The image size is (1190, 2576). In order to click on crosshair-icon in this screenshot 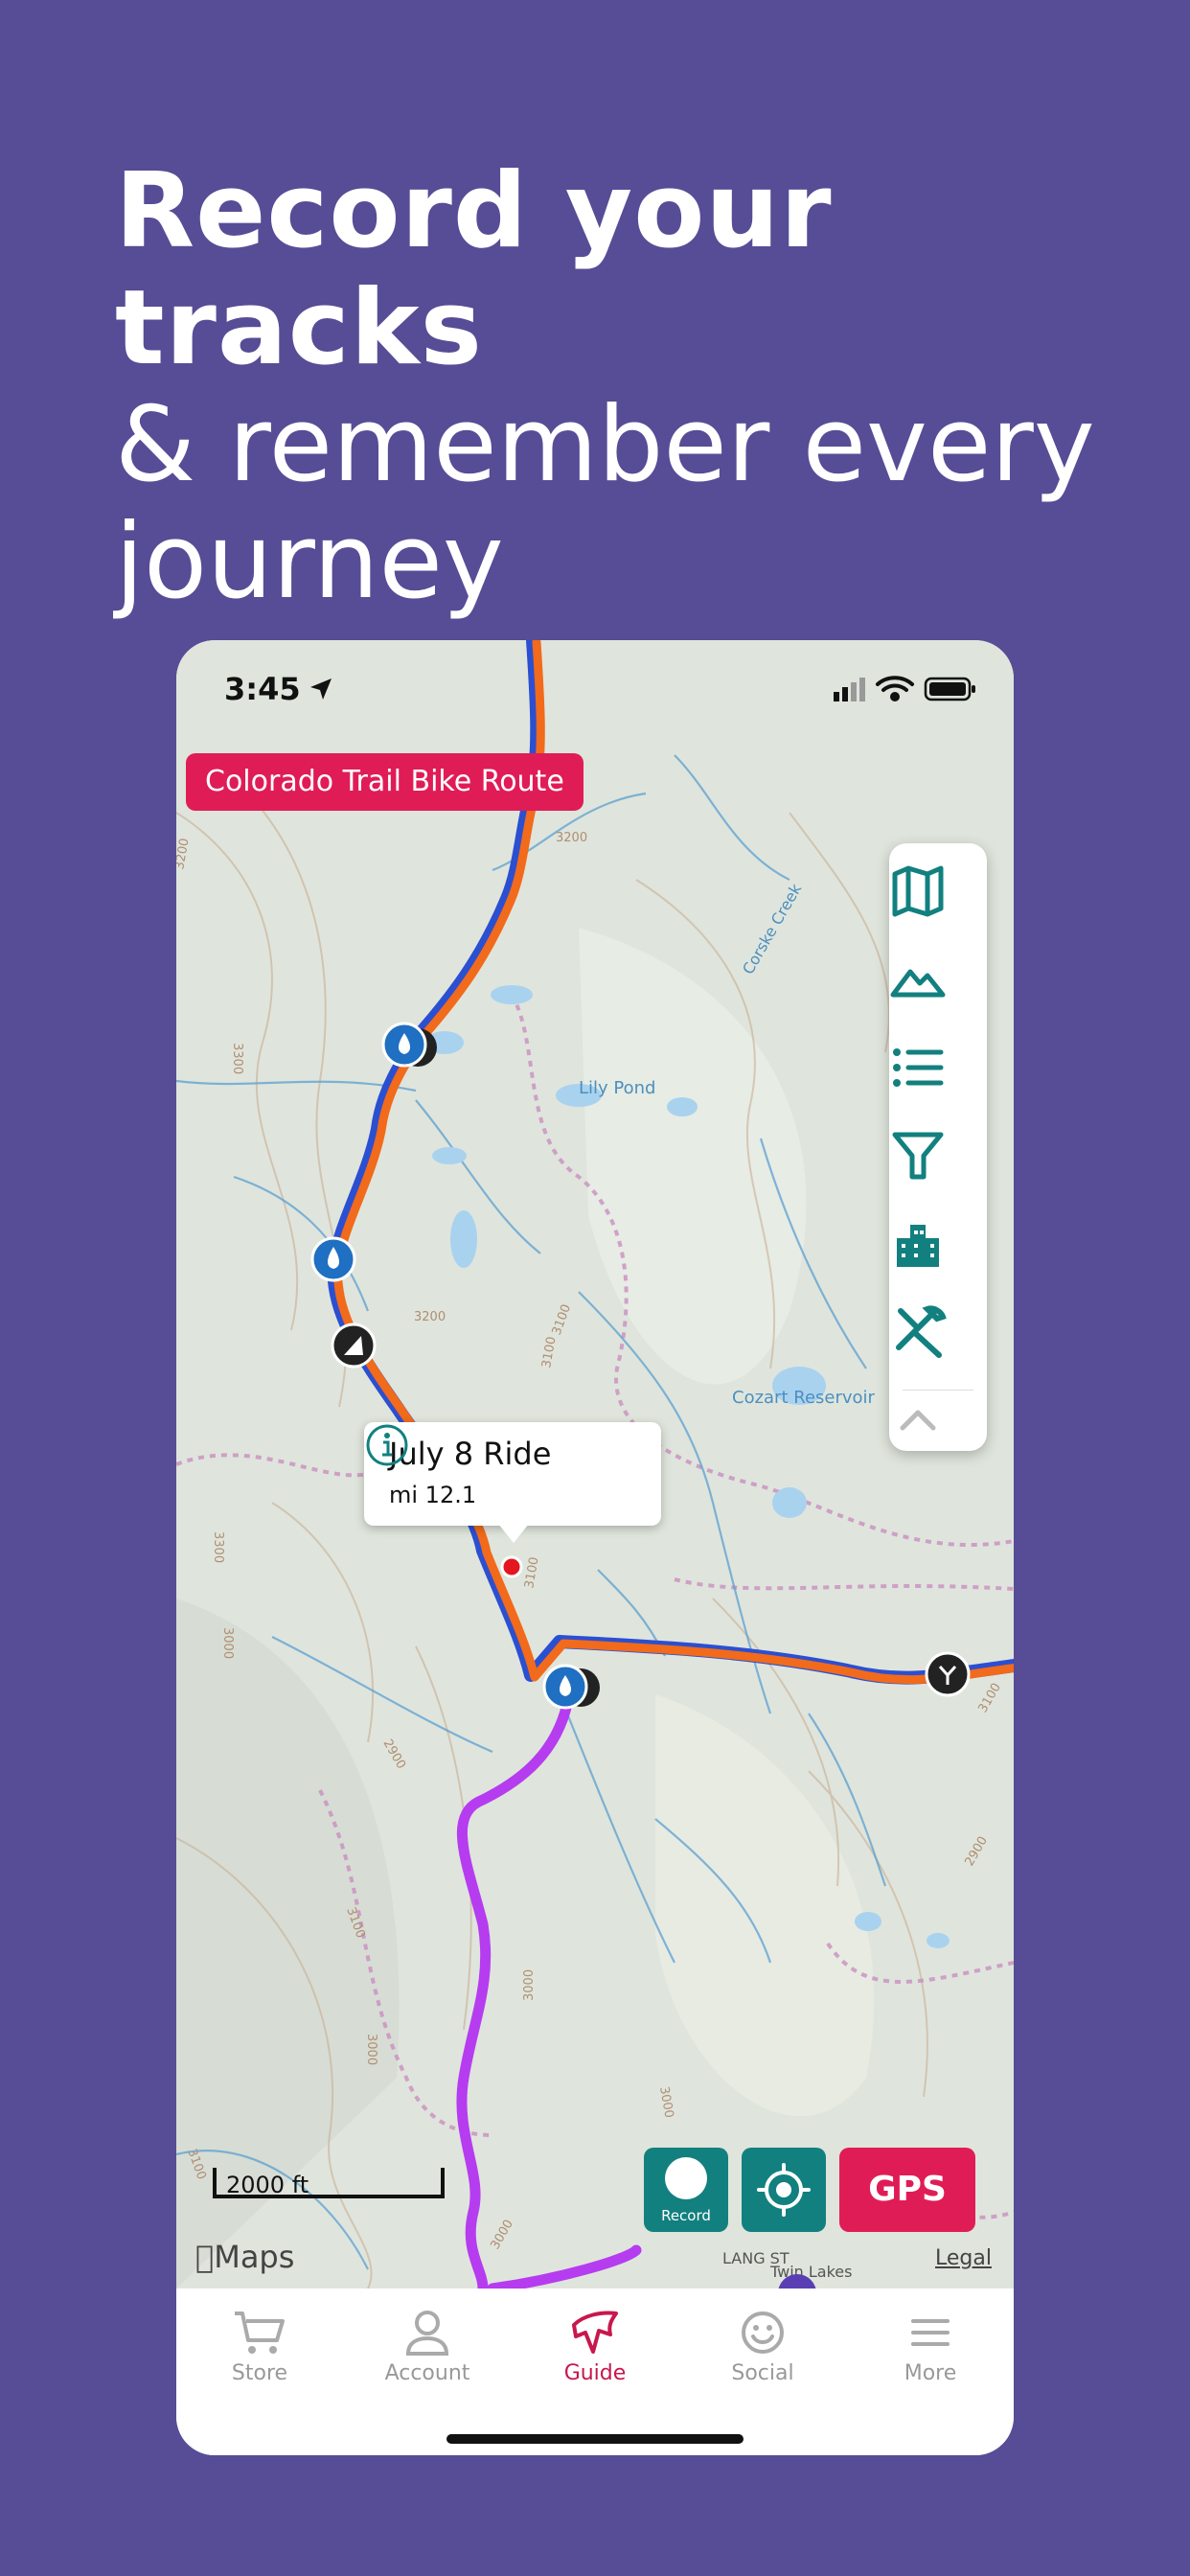, I will do `click(784, 2190)`.